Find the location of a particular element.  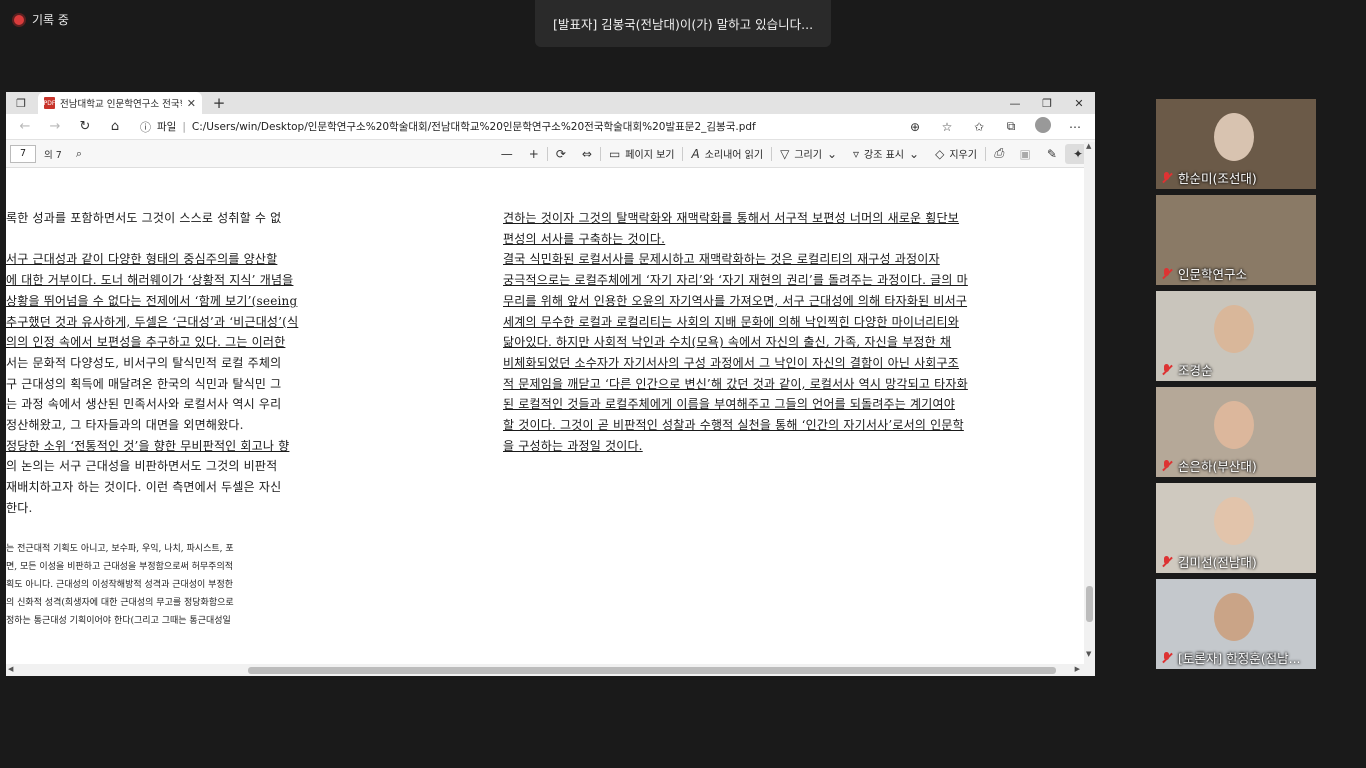

info-icon: ⓘ is located at coordinates (145, 127).